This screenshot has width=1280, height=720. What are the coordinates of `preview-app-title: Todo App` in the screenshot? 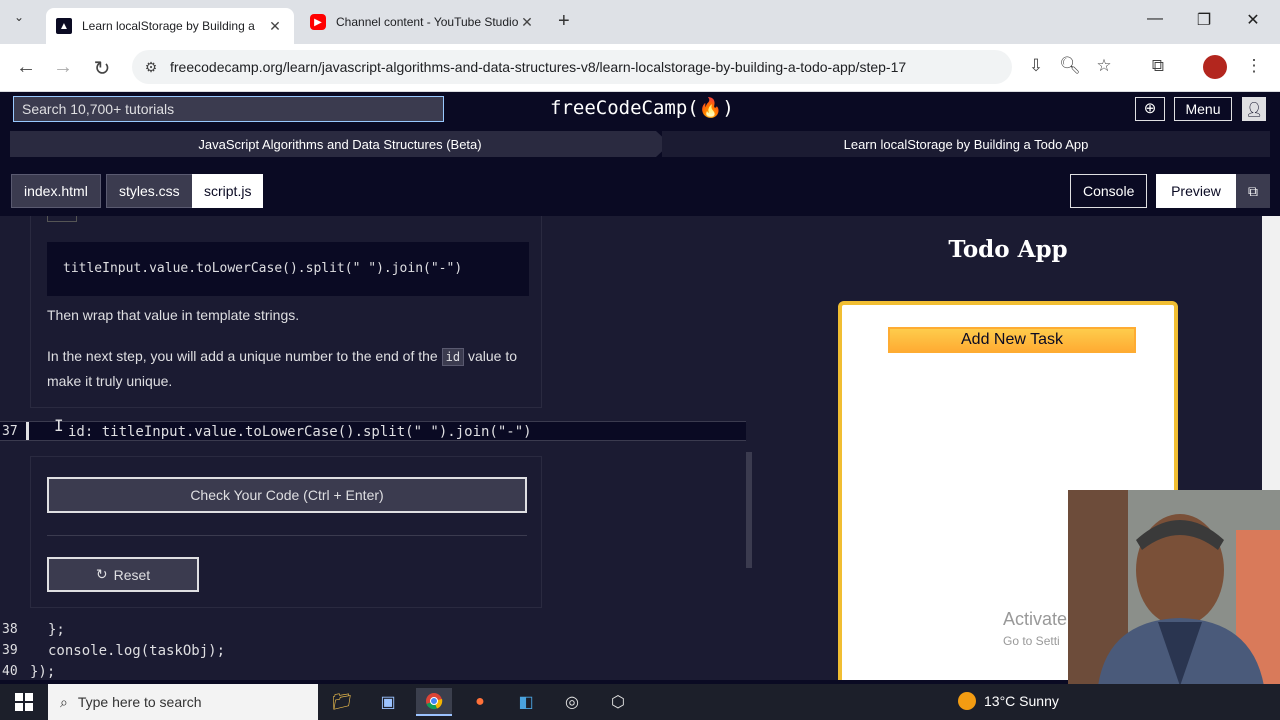 It's located at (1008, 249).